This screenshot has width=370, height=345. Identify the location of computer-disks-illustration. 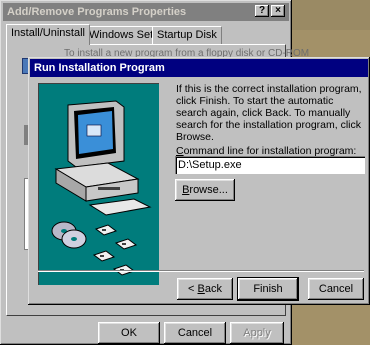
(101, 188).